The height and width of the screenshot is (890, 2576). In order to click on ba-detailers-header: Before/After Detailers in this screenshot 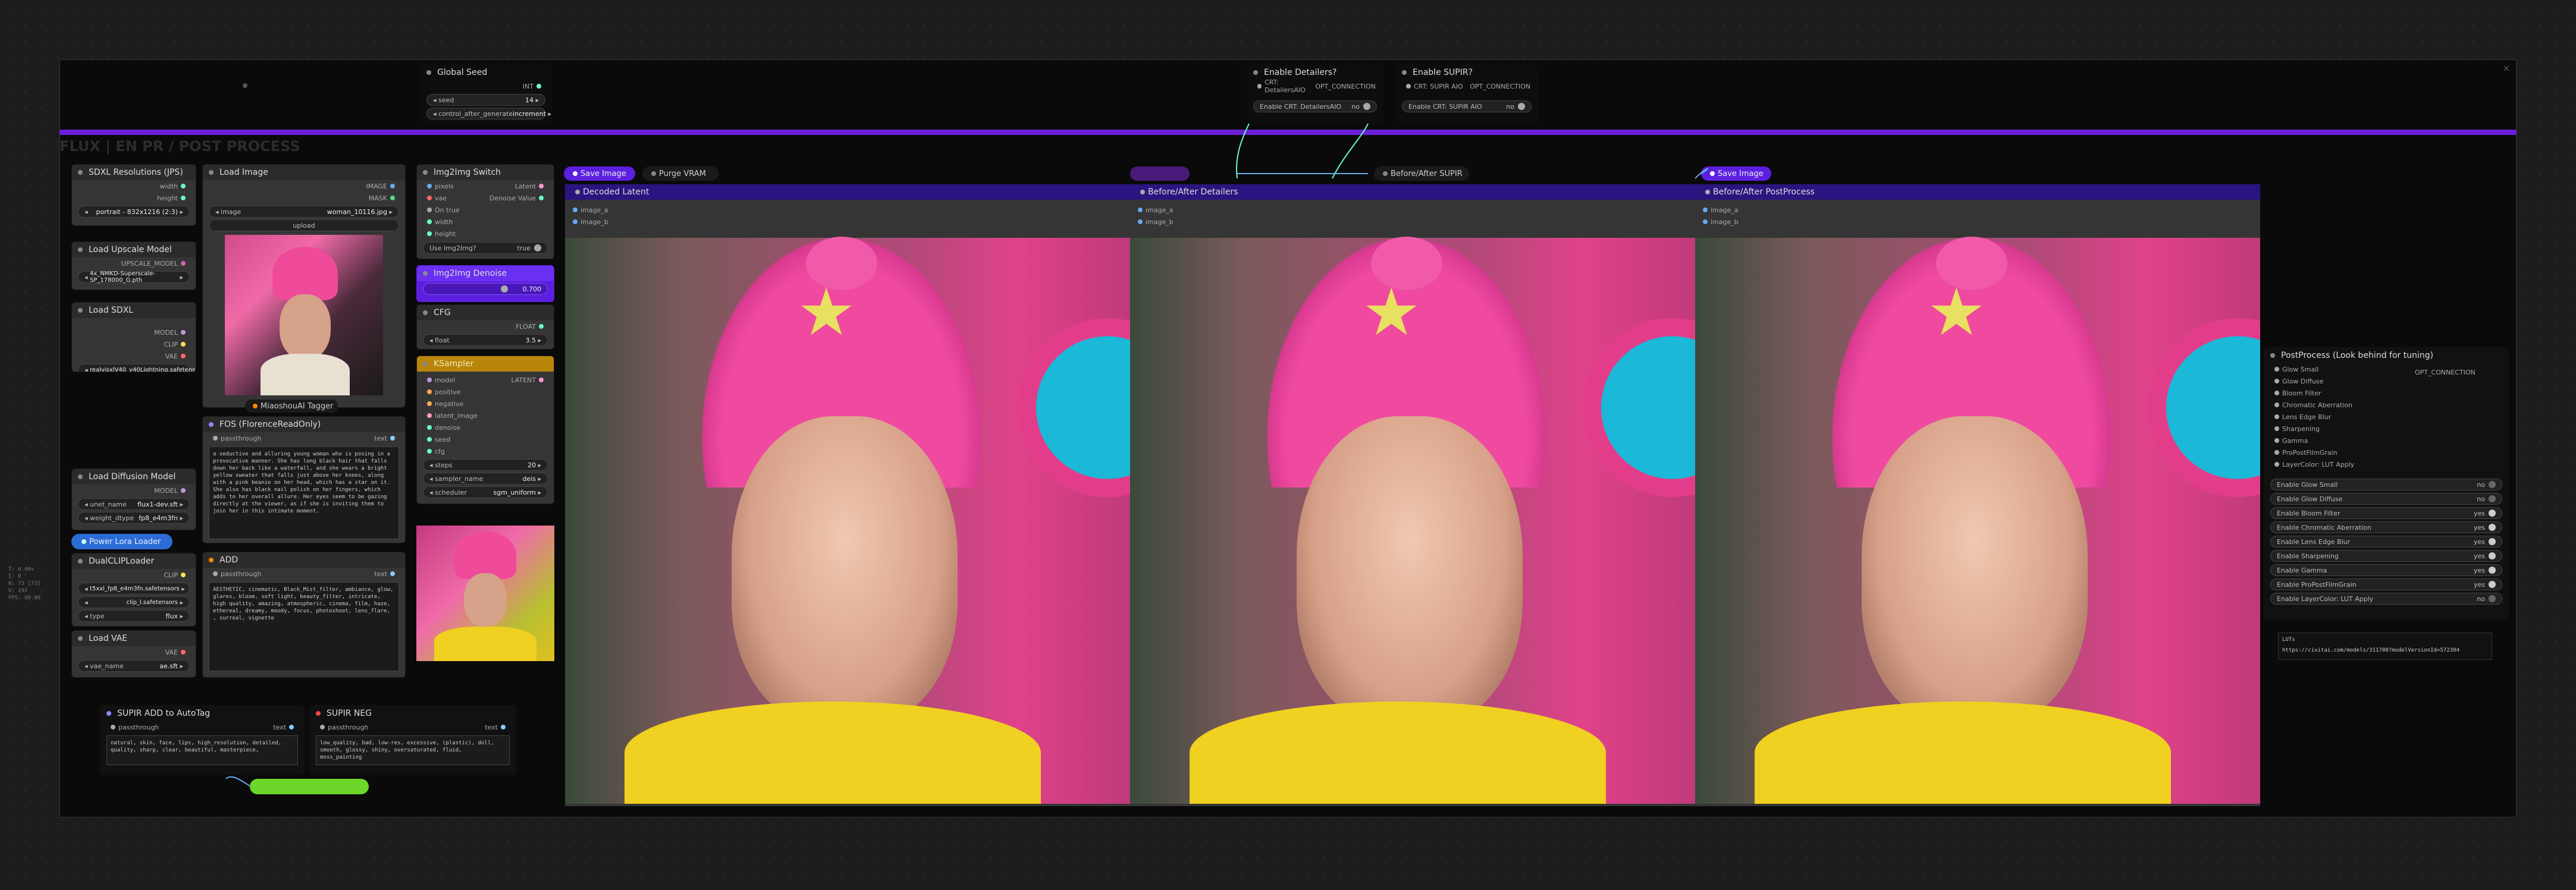, I will do `click(1412, 192)`.